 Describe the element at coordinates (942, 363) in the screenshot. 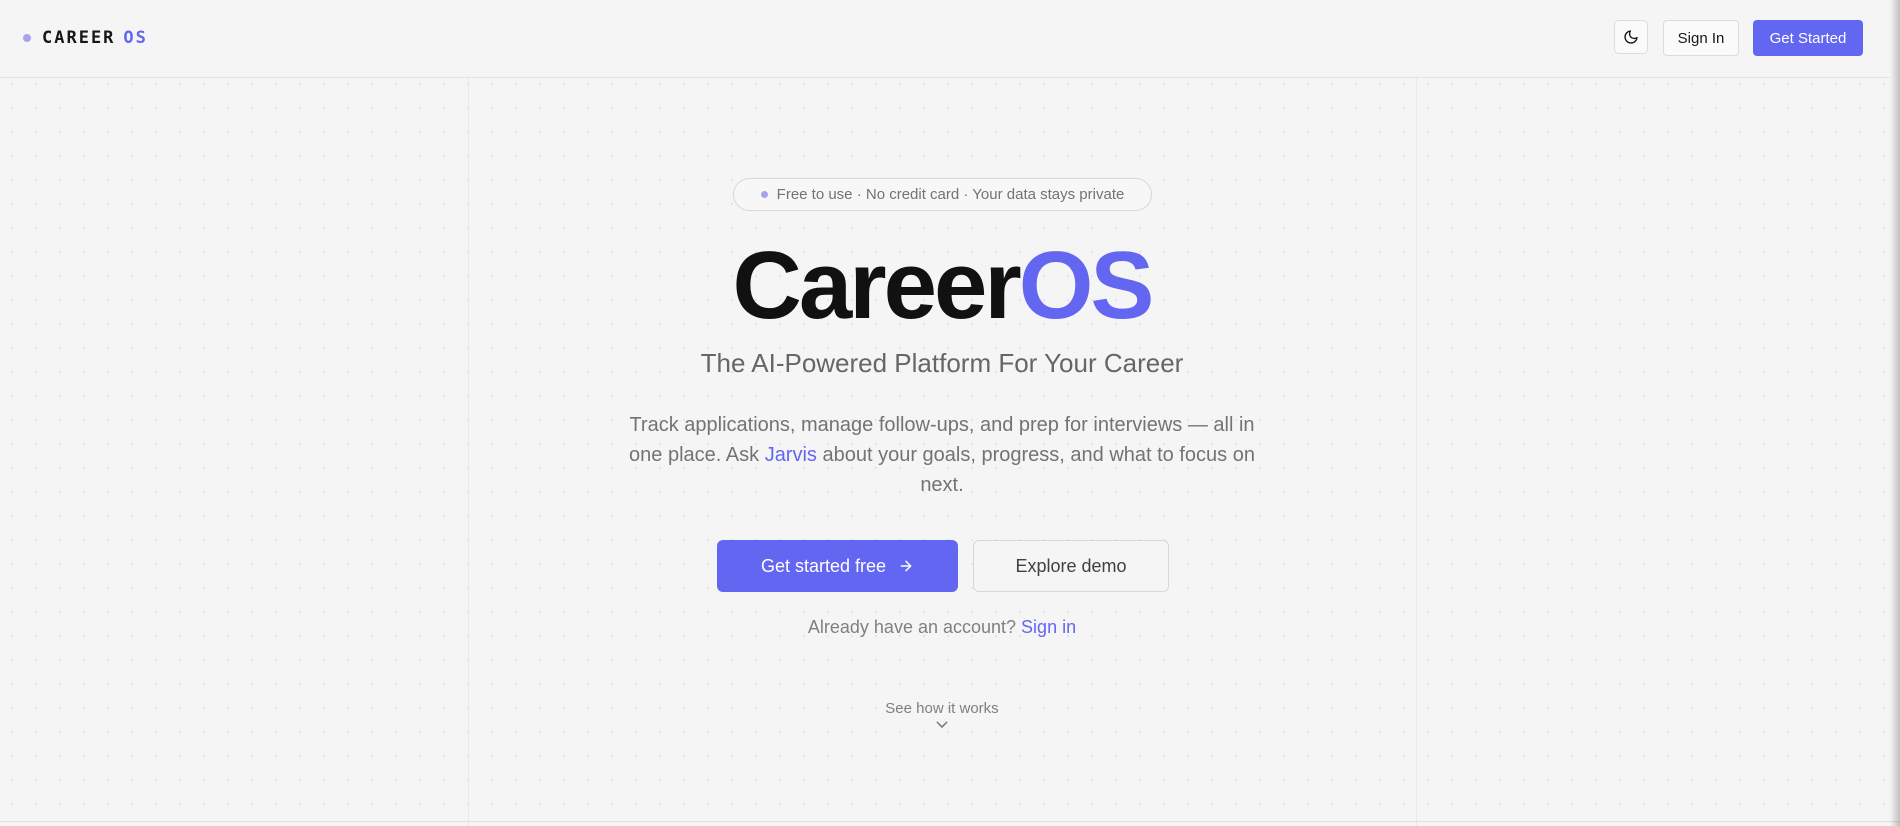

I see `hero-subtitle: The AI-Powered Platform For Your Career` at that location.